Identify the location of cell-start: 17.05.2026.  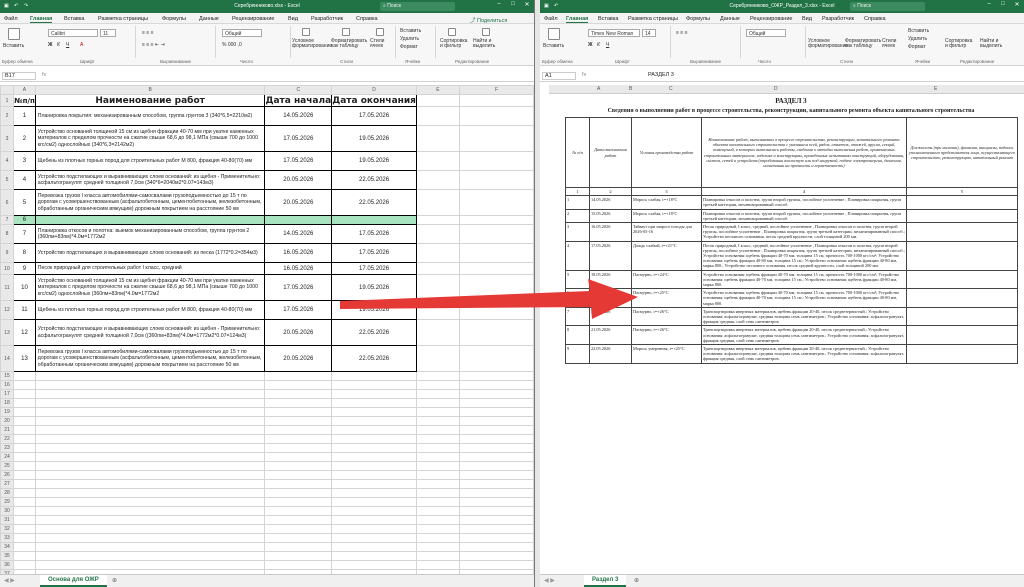
(298, 310).